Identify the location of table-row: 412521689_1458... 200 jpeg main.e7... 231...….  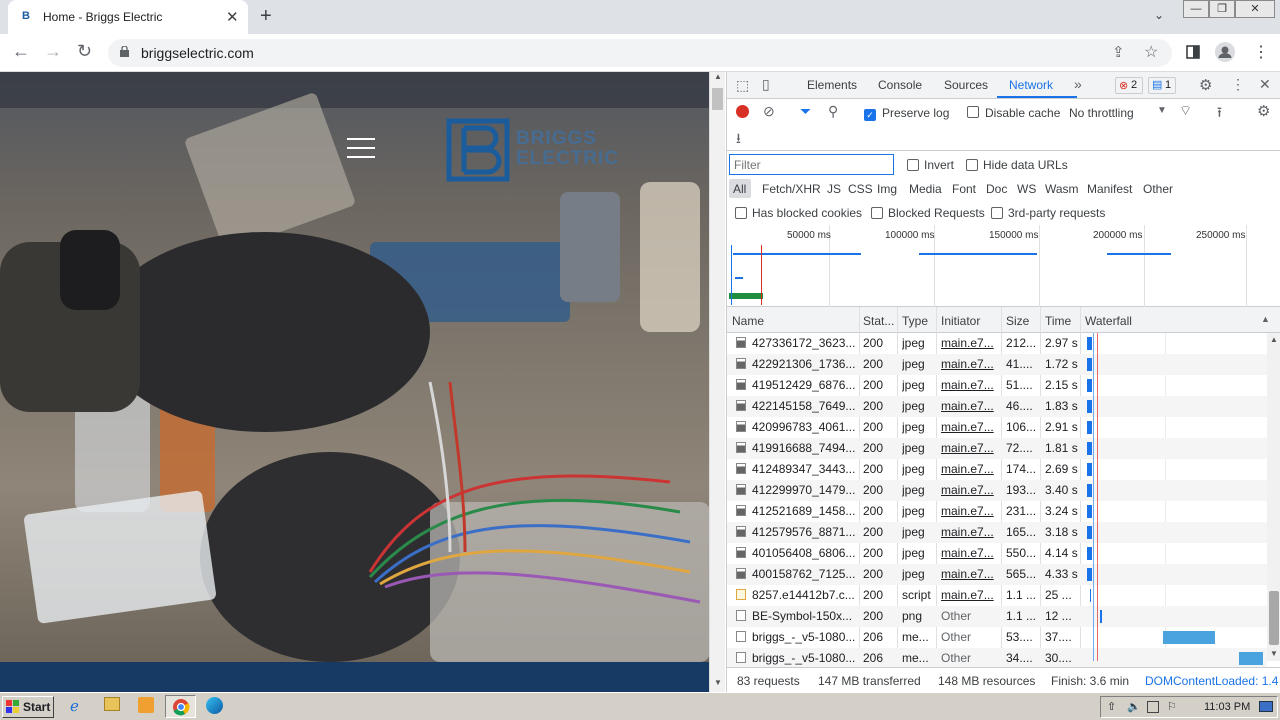
(997, 511).